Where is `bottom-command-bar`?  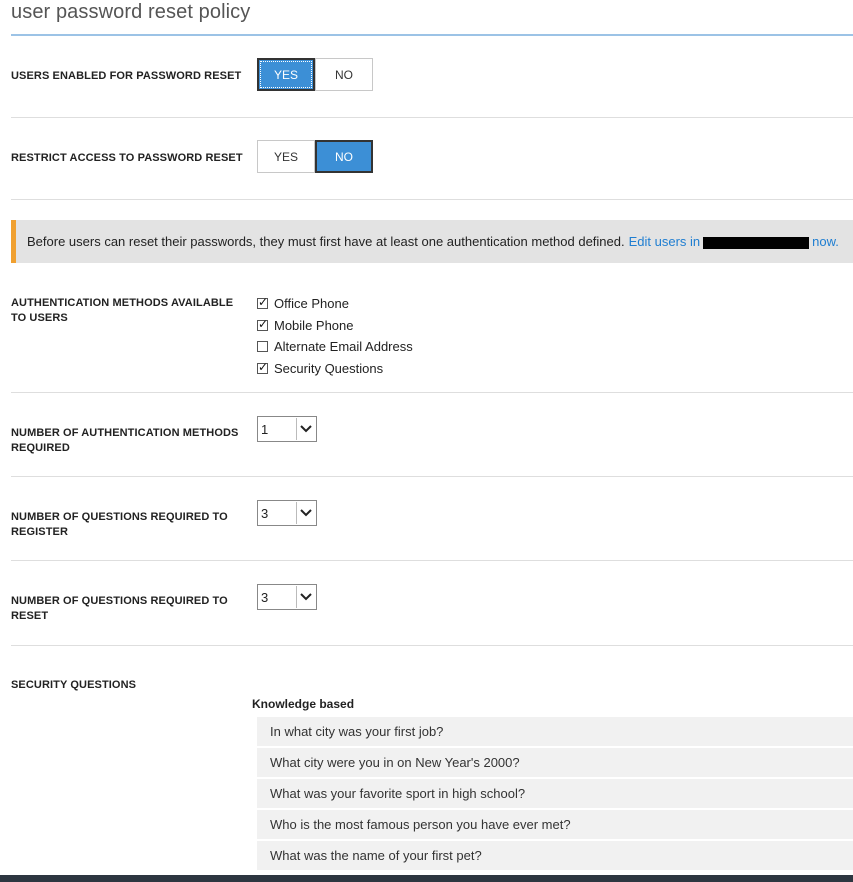
bottom-command-bar is located at coordinates (426, 878).